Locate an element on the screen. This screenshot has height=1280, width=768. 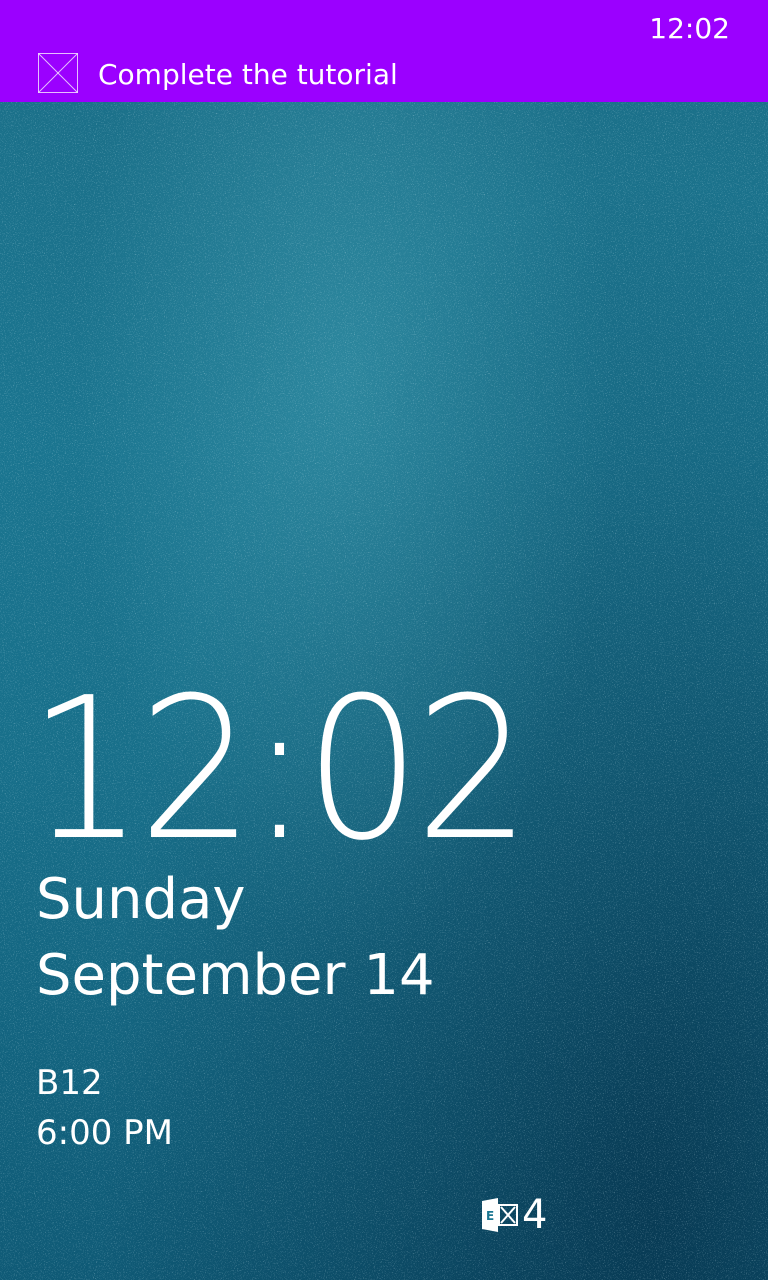
calendar-event-time: 6:00 PM is located at coordinates (104, 1133).